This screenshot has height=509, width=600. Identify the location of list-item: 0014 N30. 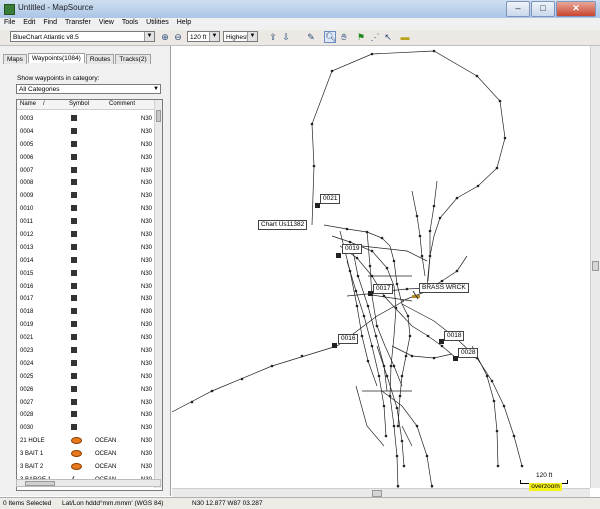
(85, 261).